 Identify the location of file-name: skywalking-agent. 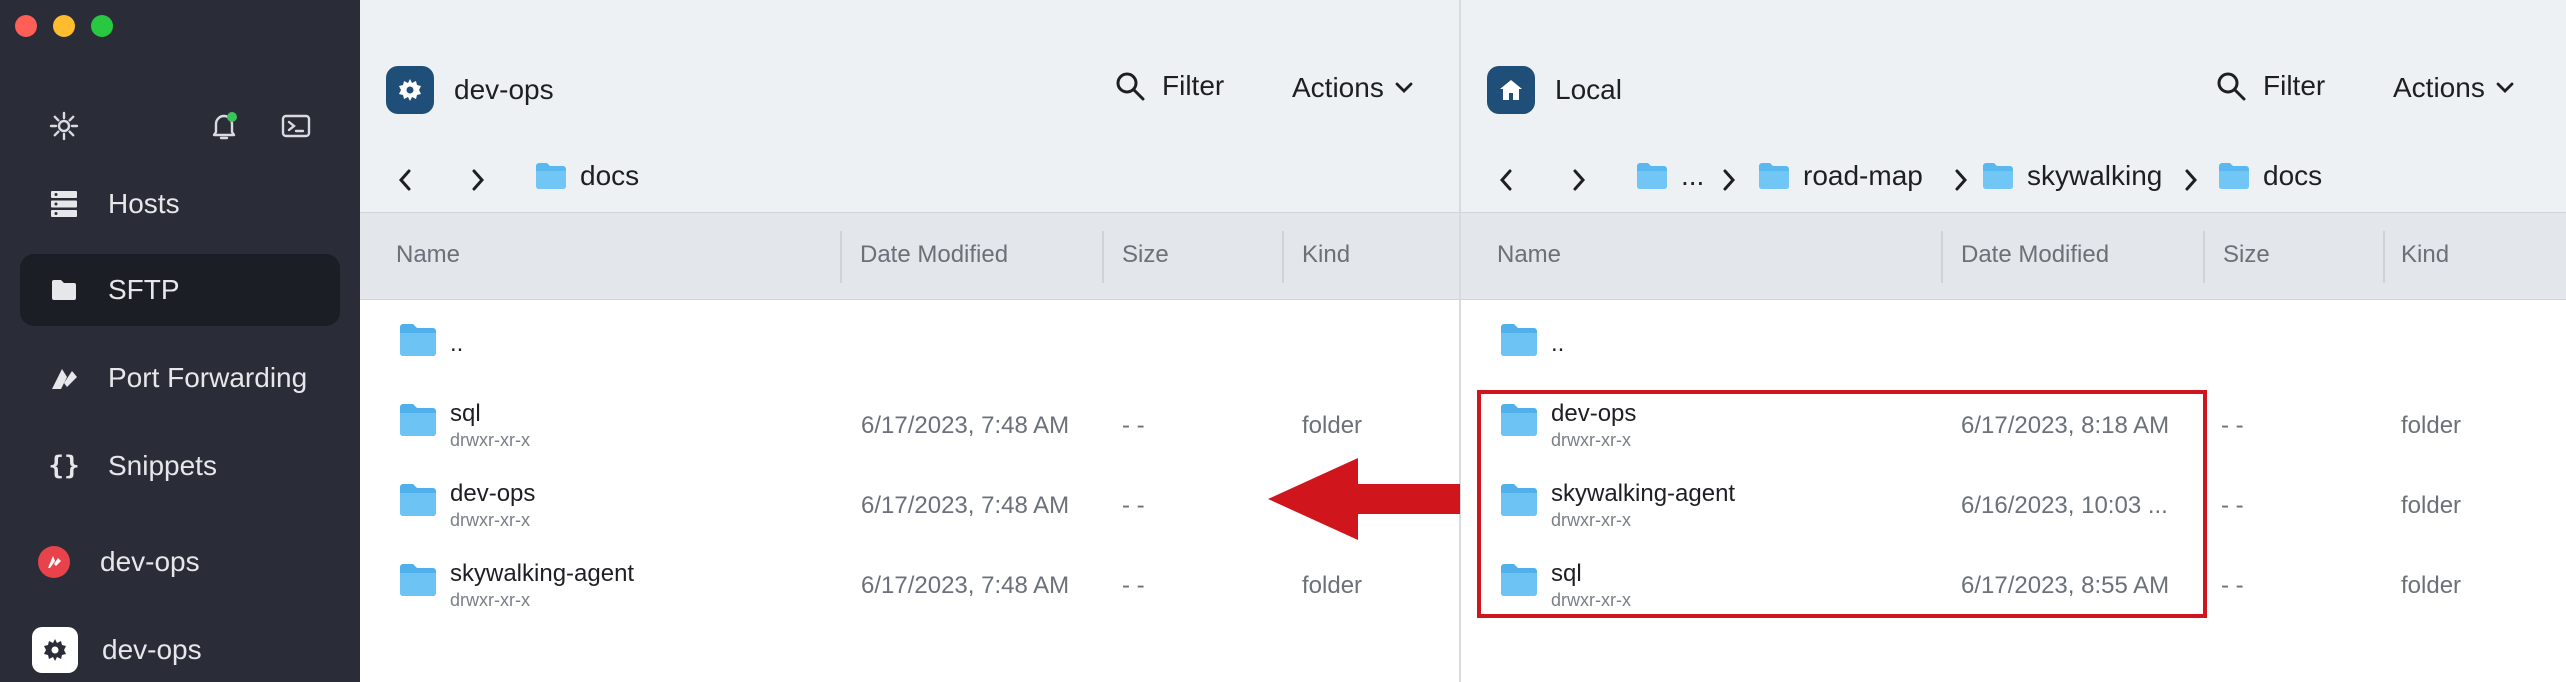
(542, 573).